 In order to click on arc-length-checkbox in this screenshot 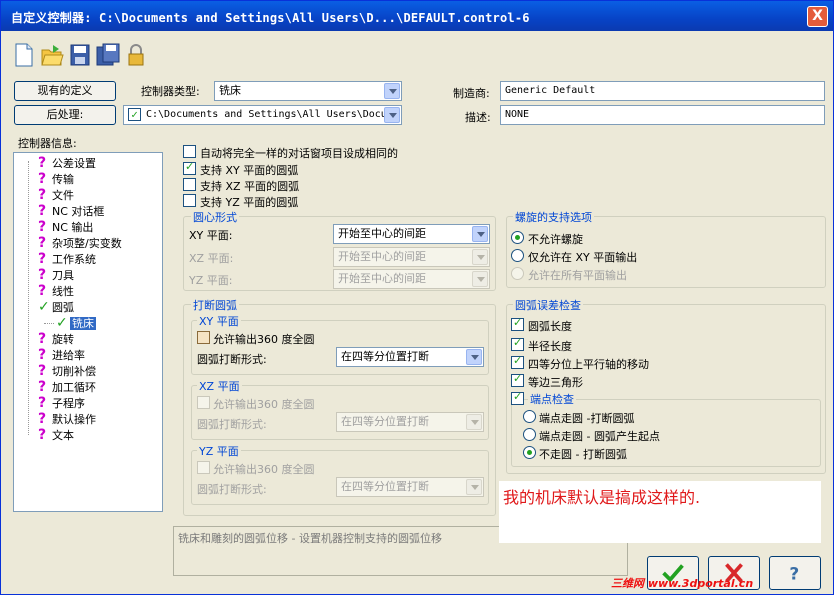, I will do `click(517, 323)`.